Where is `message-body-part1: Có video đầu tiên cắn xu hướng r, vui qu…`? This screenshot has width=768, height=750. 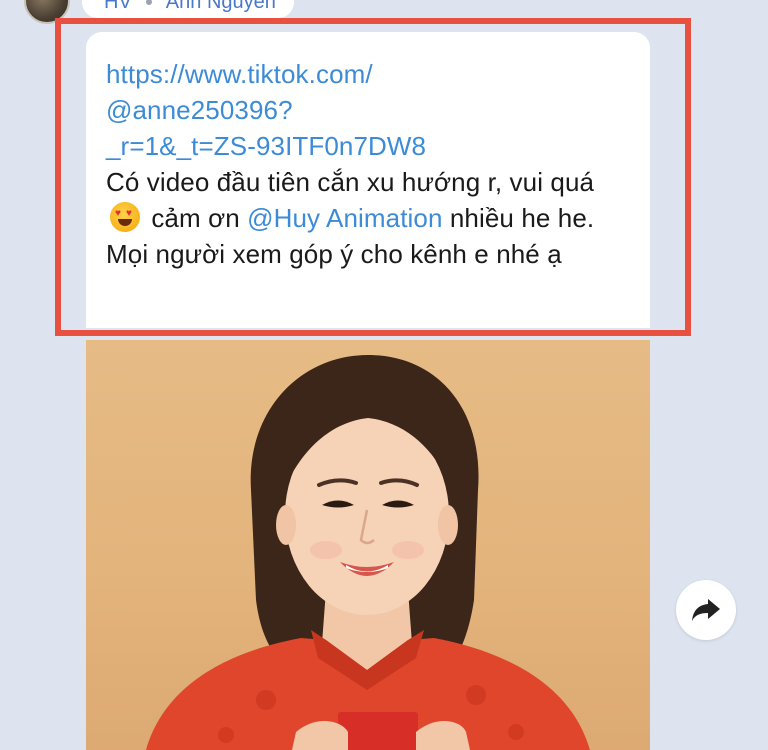
message-body-part1: Có video đầu tiên cắn xu hướng r, vui qu… is located at coordinates (350, 182).